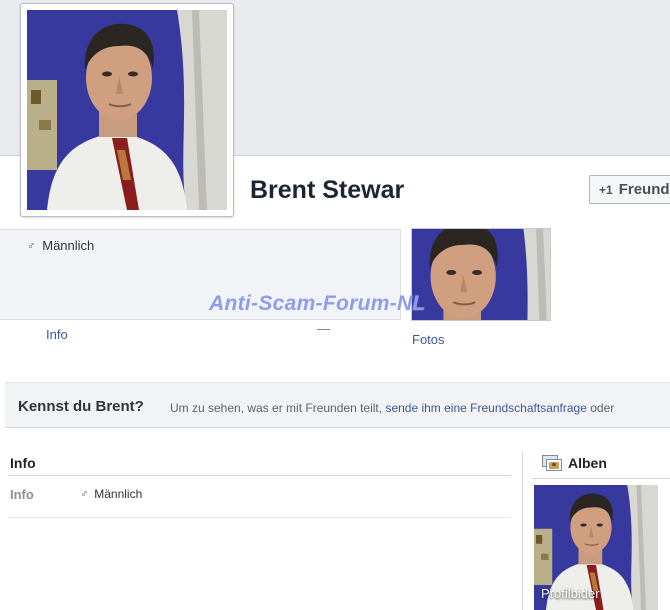 This screenshot has width=670, height=610. I want to click on albums-icon, so click(552, 463).